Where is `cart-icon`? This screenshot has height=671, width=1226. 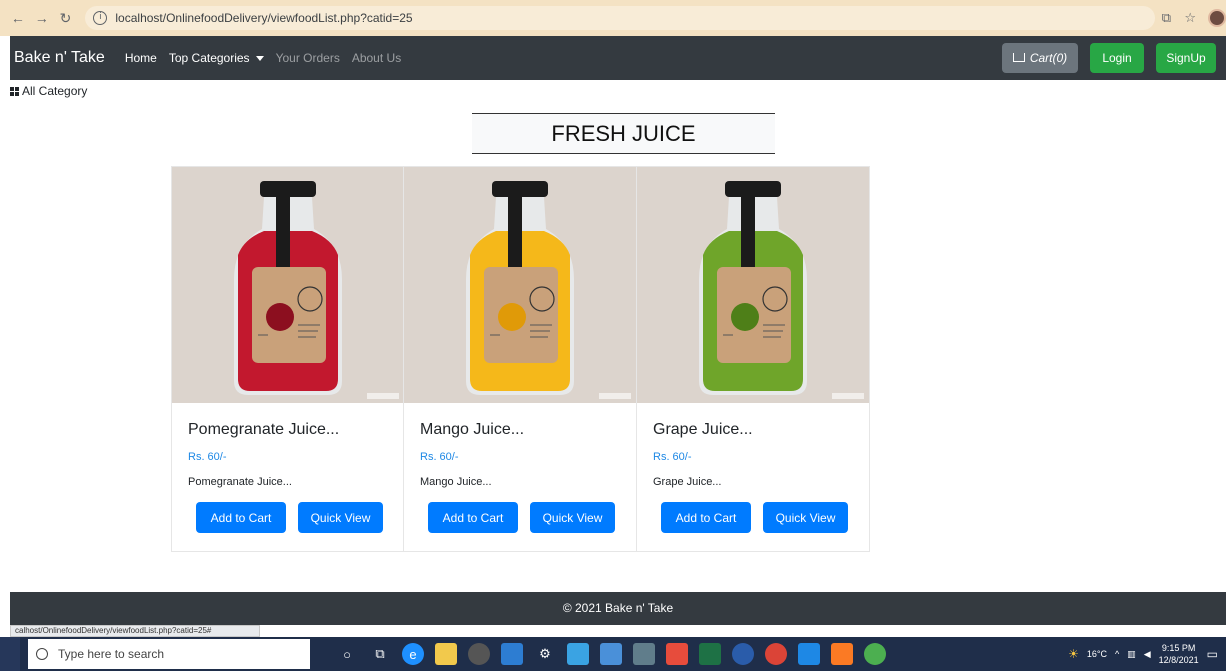
cart-icon is located at coordinates (1018, 57).